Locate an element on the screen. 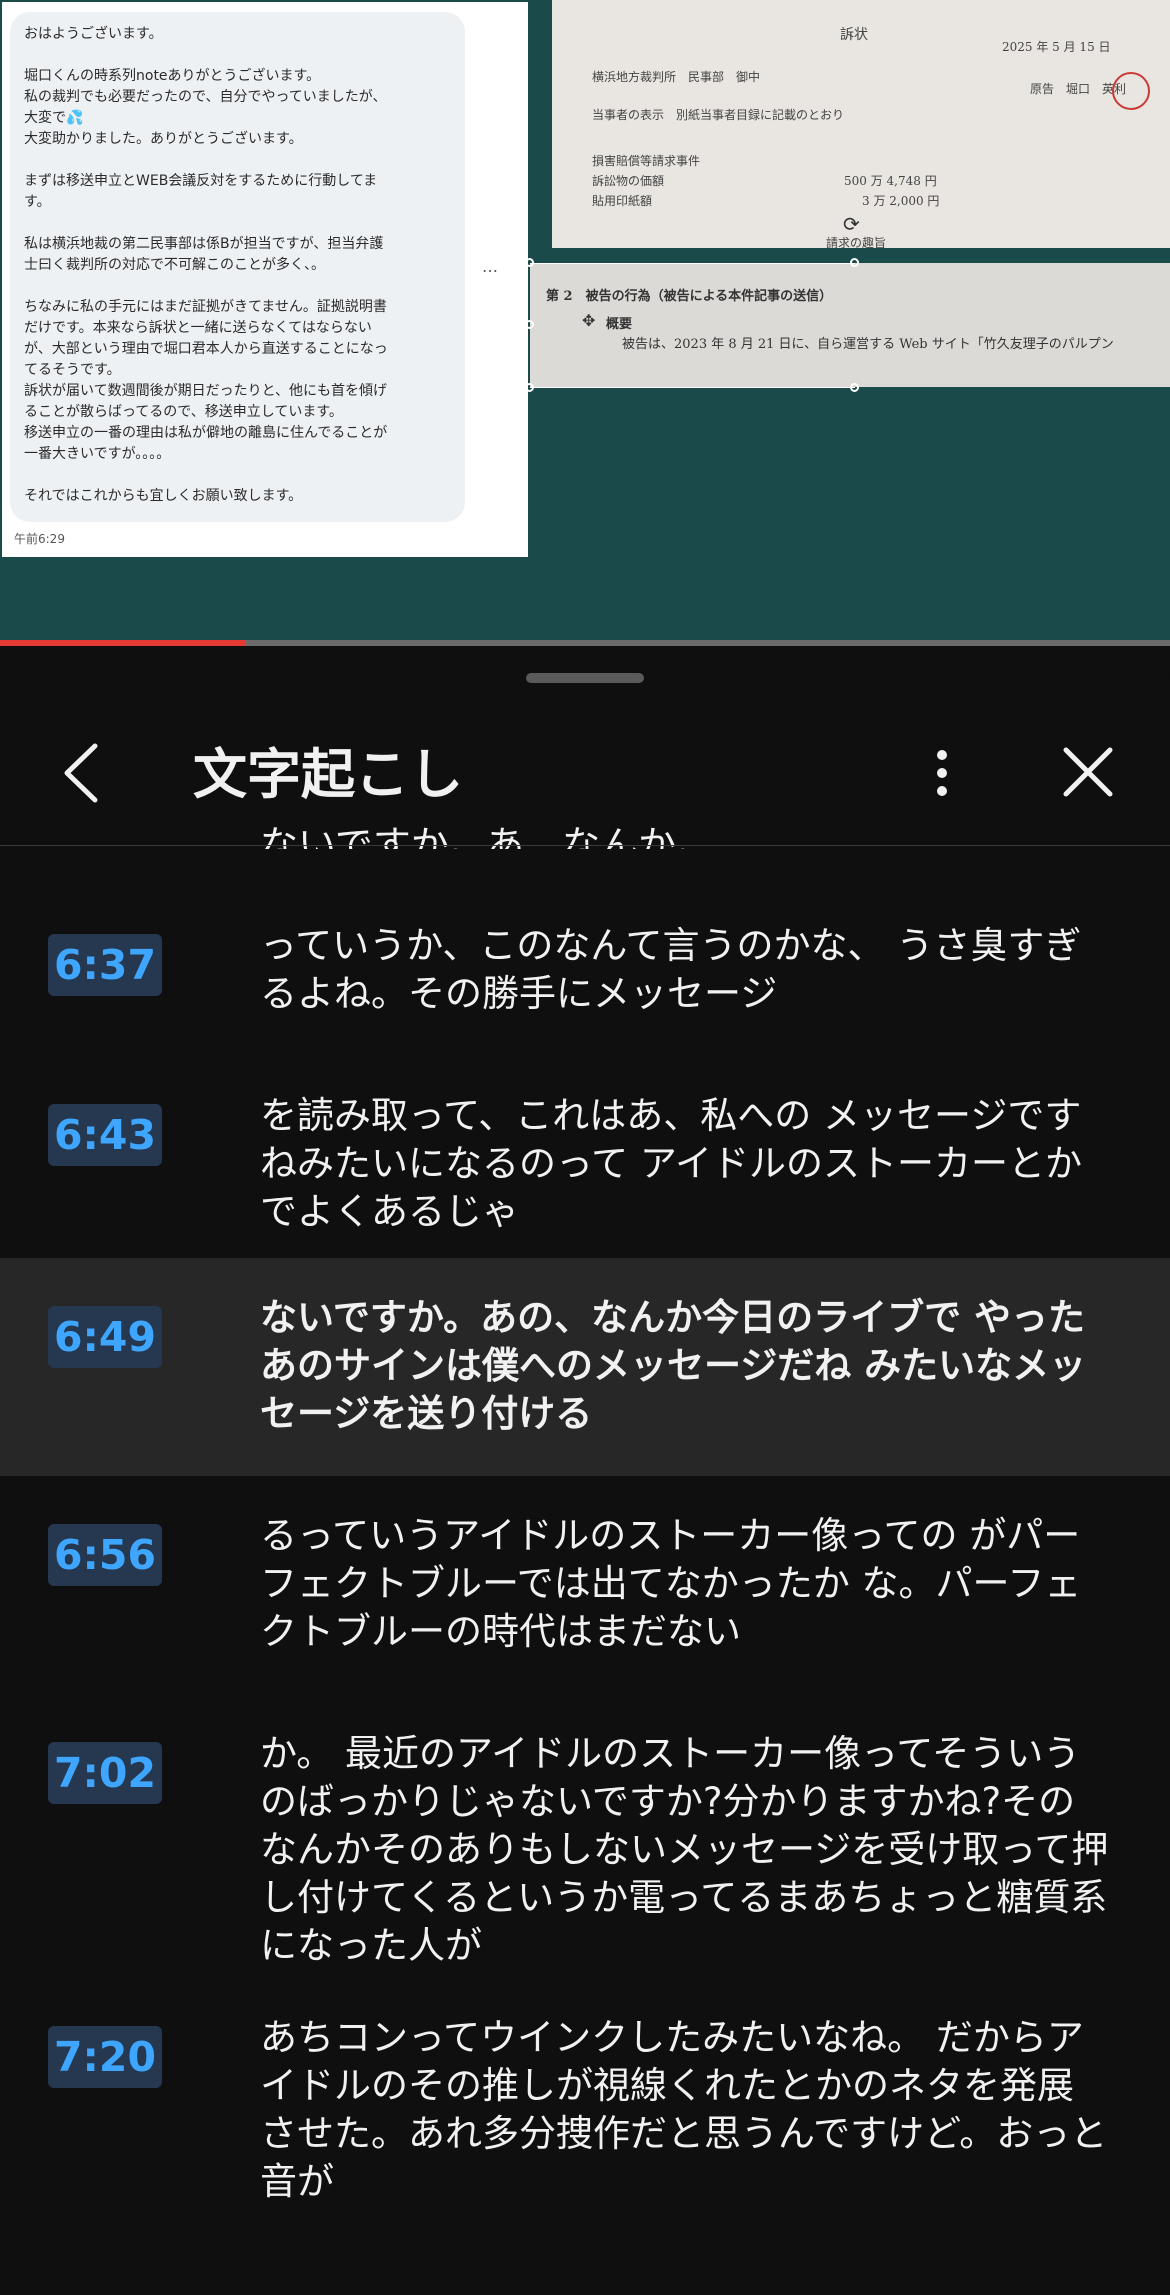 This screenshot has height=2295, width=1170. header-divider is located at coordinates (585, 845).